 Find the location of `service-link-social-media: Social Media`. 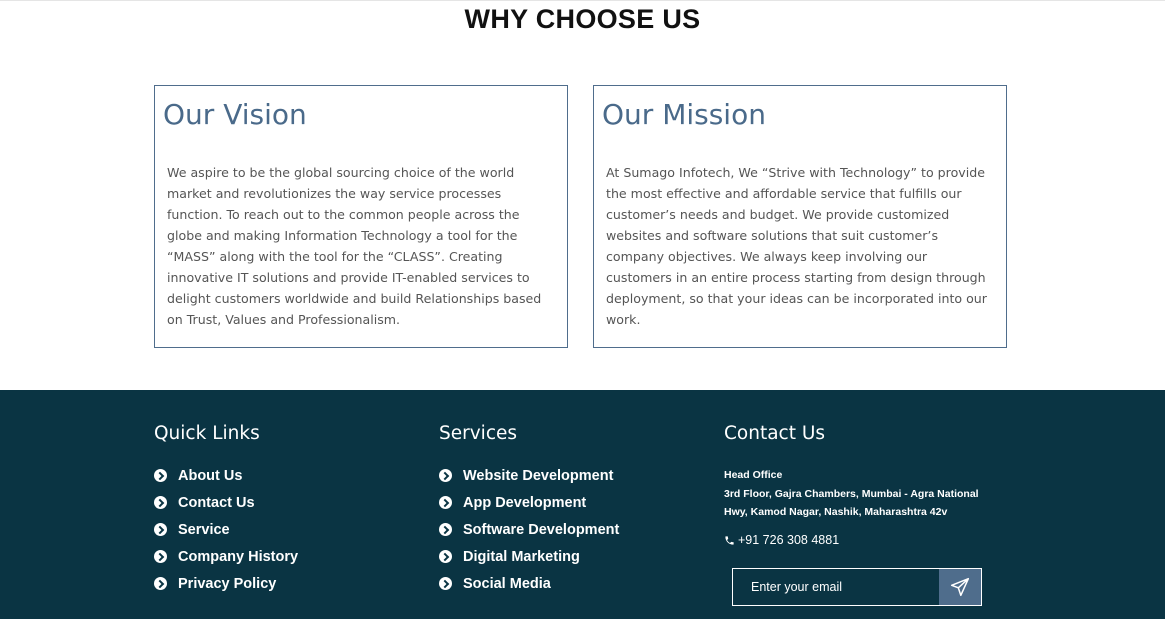

service-link-social-media: Social Media is located at coordinates (529, 583).